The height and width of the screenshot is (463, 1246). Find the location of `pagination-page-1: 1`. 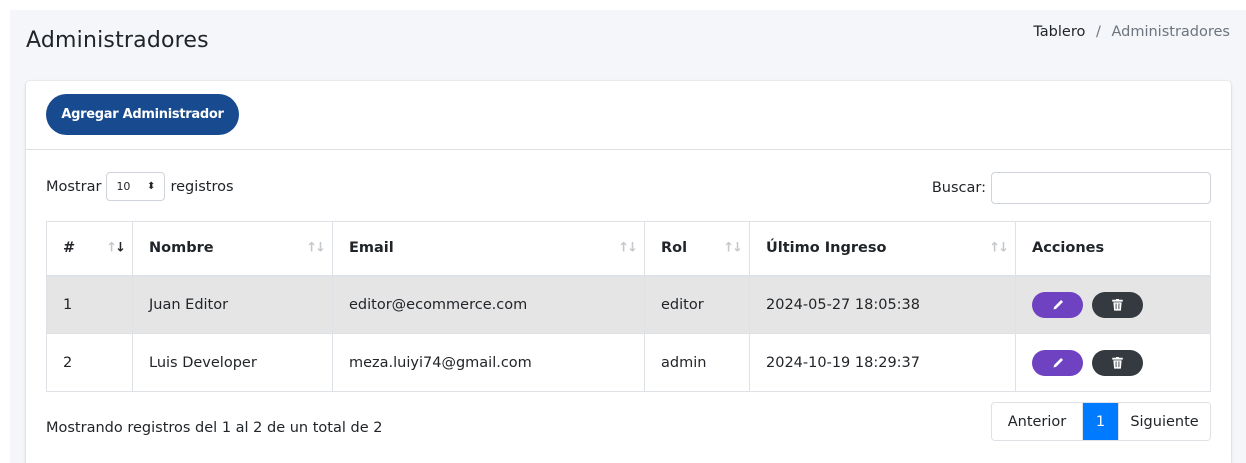

pagination-page-1: 1 is located at coordinates (1100, 421).